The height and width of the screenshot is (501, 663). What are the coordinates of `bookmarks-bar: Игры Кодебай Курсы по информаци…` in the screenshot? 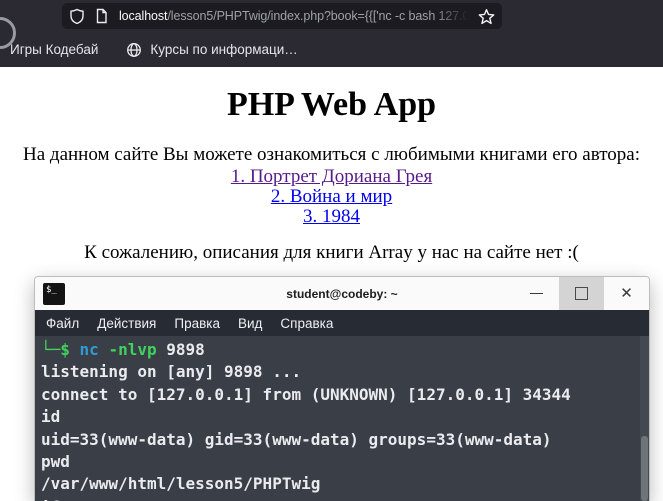 It's located at (331, 49).